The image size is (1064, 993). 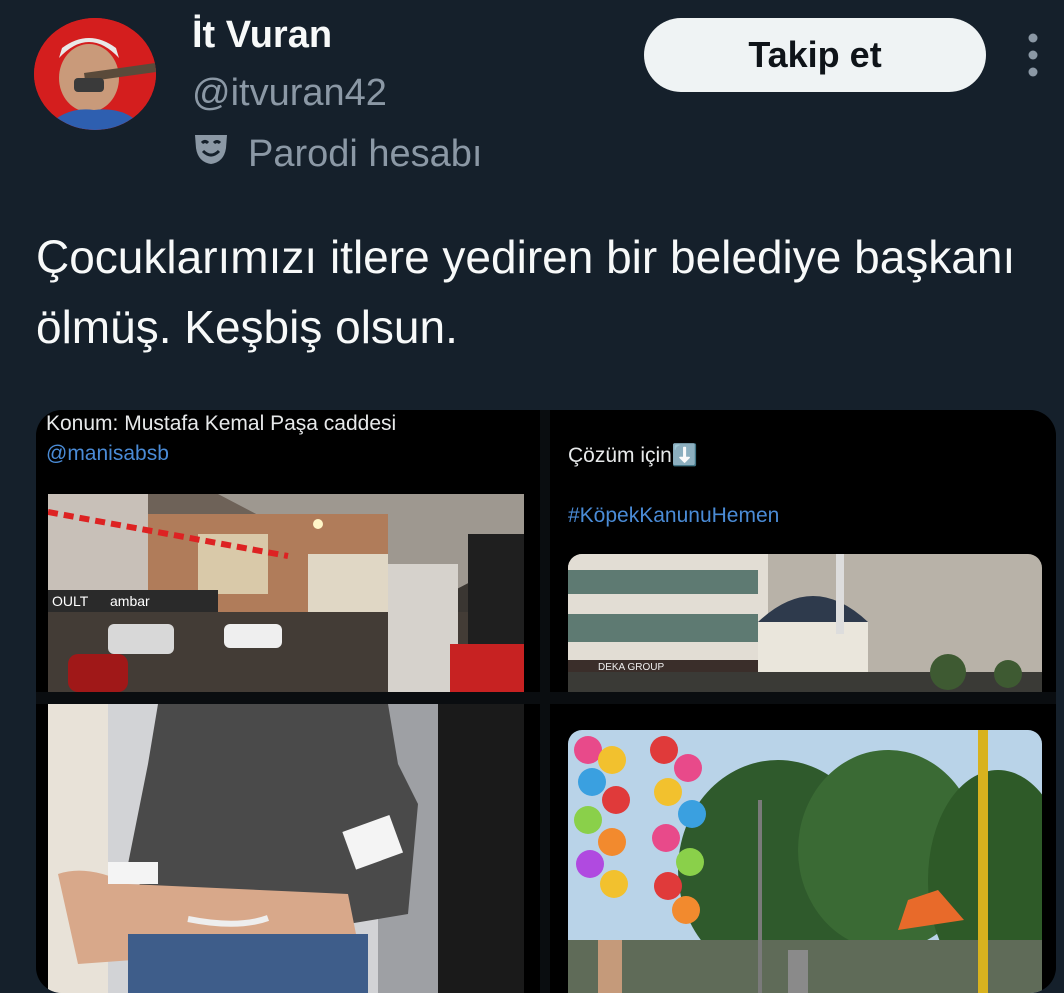 I want to click on parody-badge: Parodi hesabı, so click(x=337, y=154).